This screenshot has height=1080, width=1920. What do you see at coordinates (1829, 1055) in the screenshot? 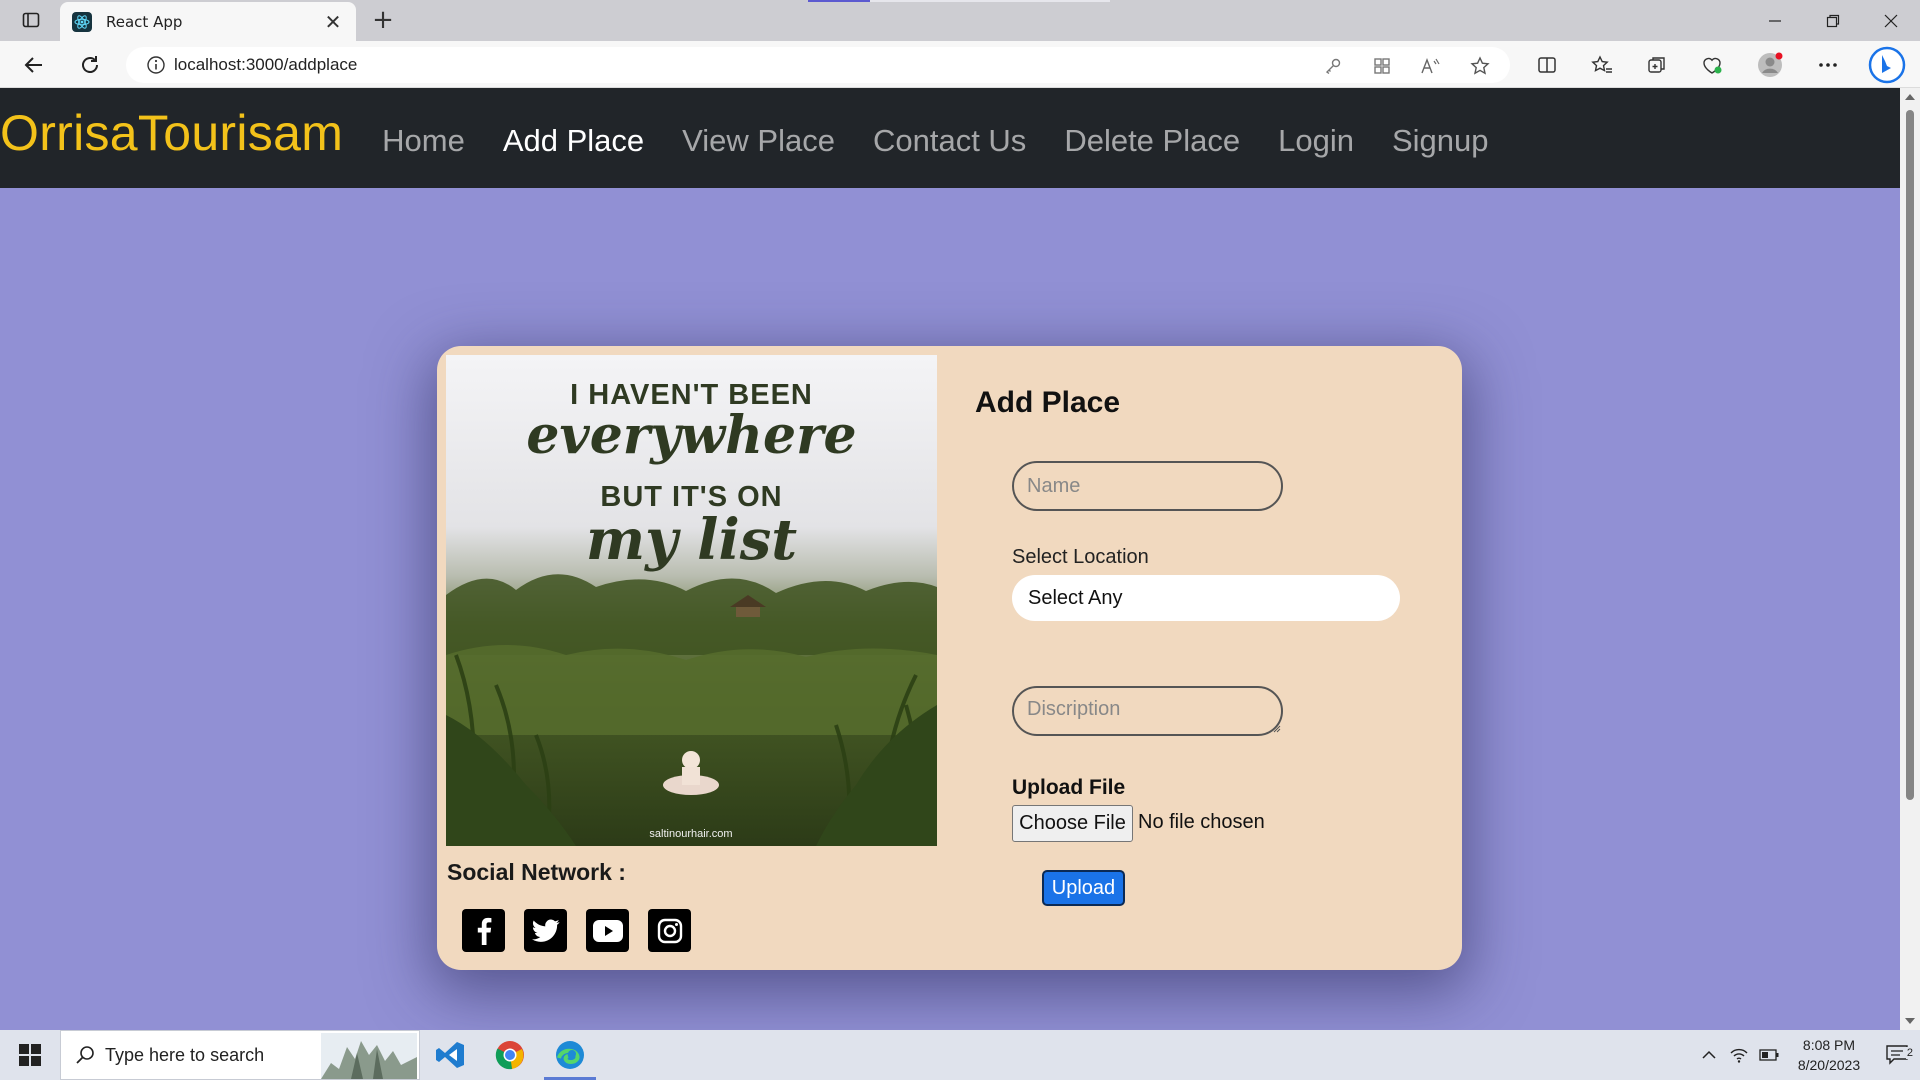
I see `taskbar-clock: 8:08 PM 8/20/2023` at bounding box center [1829, 1055].